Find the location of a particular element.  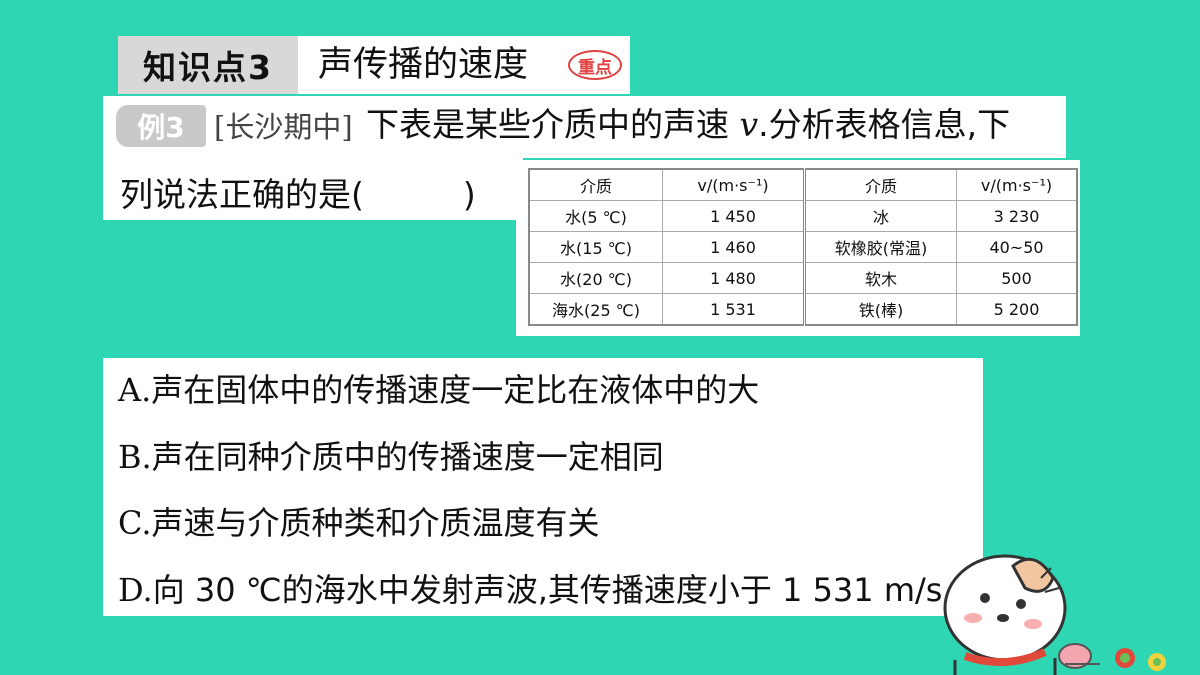

option-b: B.声在同种介质中的传播速度一定相同 is located at coordinates (391, 457).